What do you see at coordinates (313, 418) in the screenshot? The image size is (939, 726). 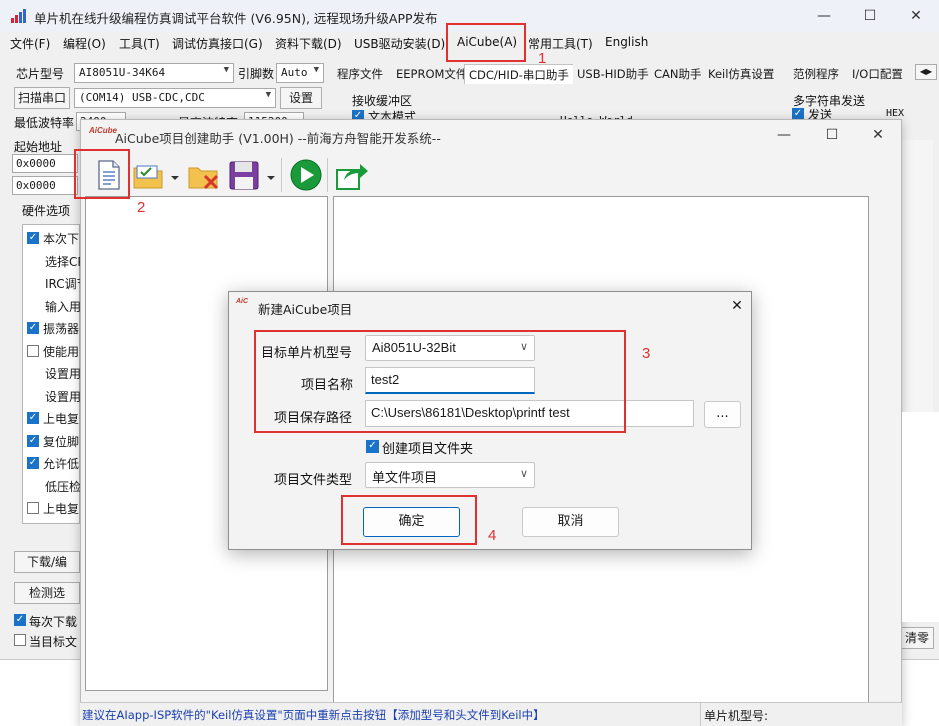 I see `save-path-label: 项目保存路径` at bounding box center [313, 418].